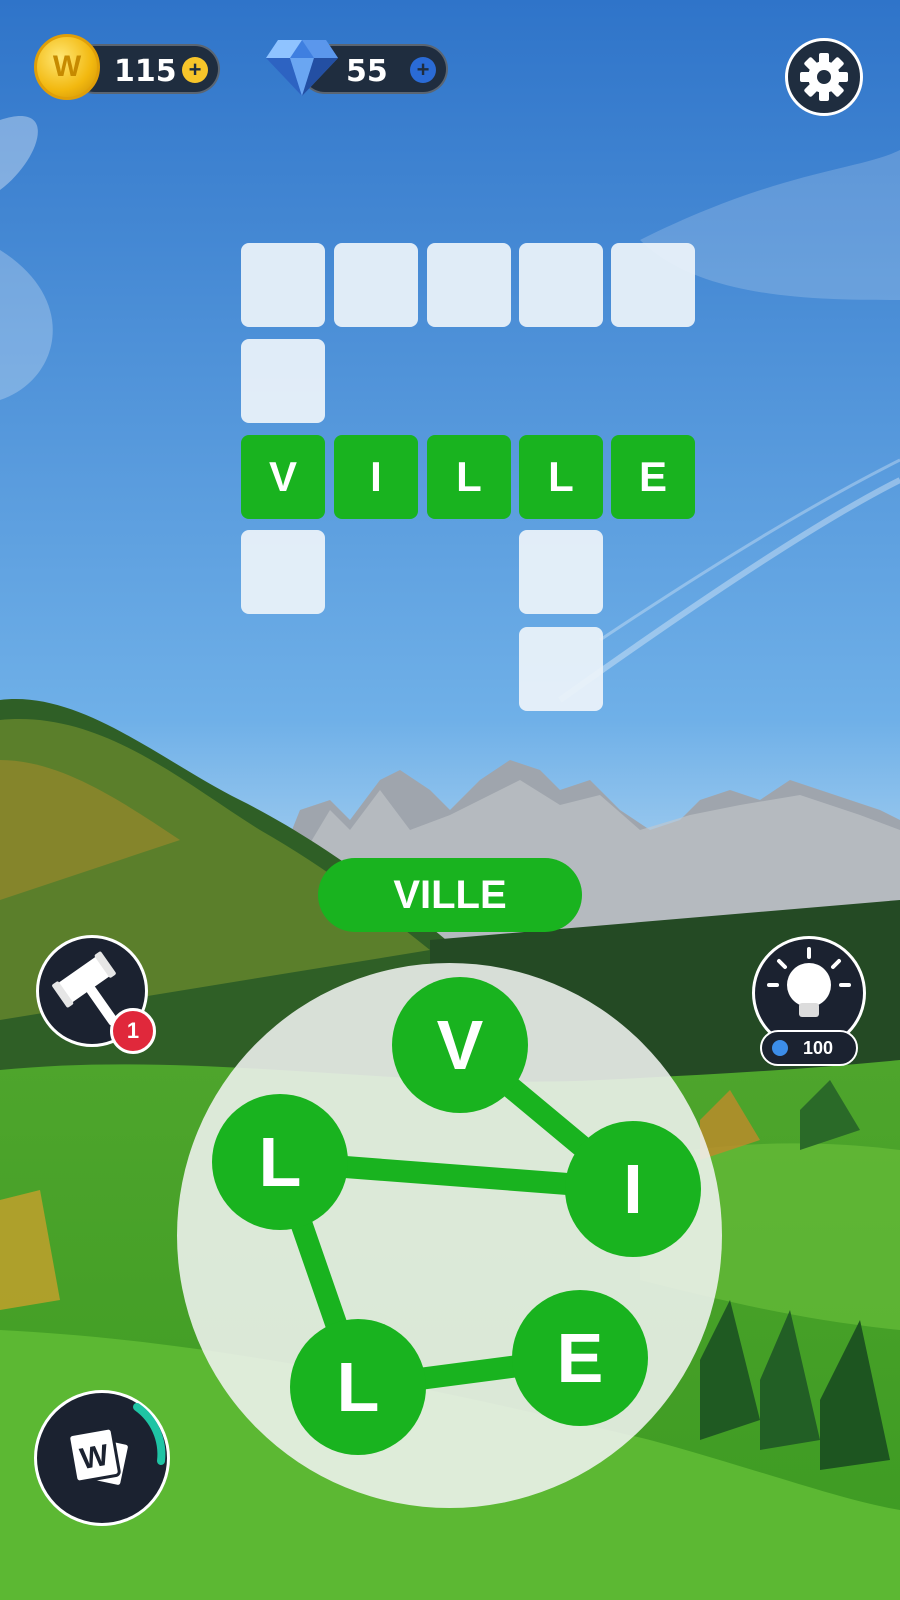  I want to click on wheel-letter-e: E, so click(580, 1358).